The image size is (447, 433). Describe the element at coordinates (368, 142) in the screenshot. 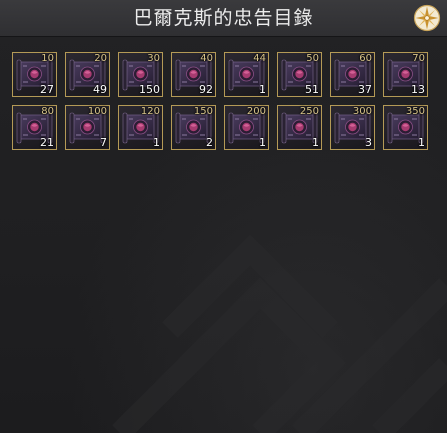

I see `item-quantity: 3` at that location.